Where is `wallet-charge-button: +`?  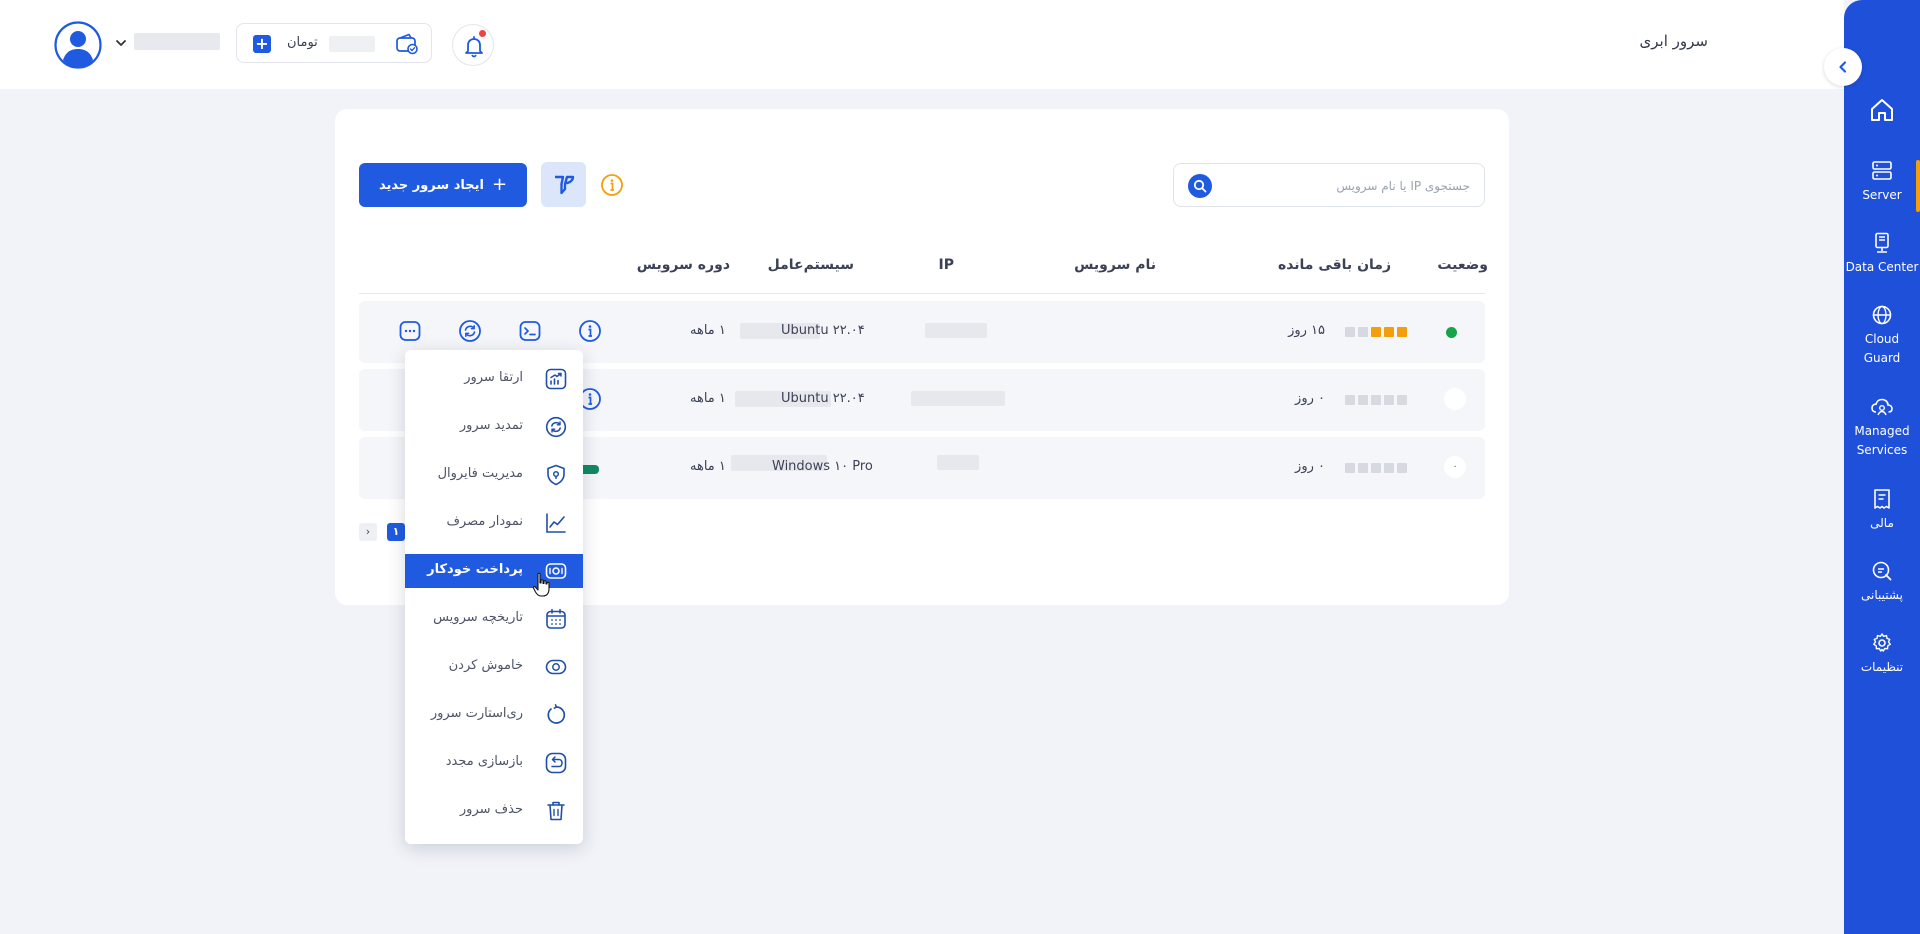
wallet-charge-button: + is located at coordinates (262, 44).